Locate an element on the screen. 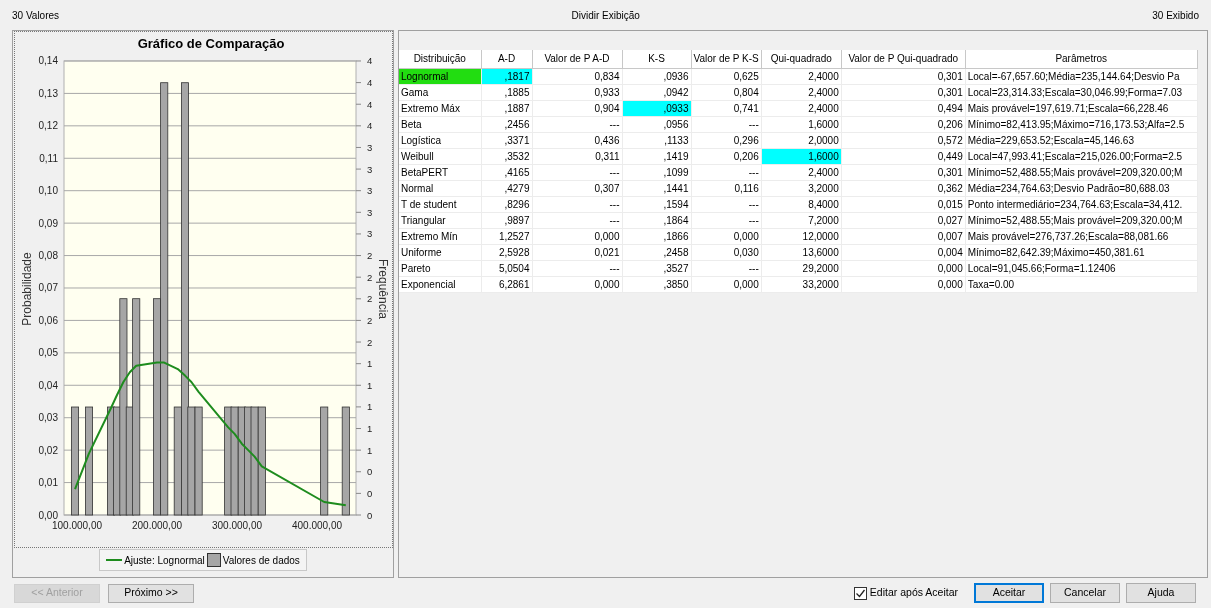 The image size is (1211, 608). navigation-button: Próximo >> is located at coordinates (151, 593).